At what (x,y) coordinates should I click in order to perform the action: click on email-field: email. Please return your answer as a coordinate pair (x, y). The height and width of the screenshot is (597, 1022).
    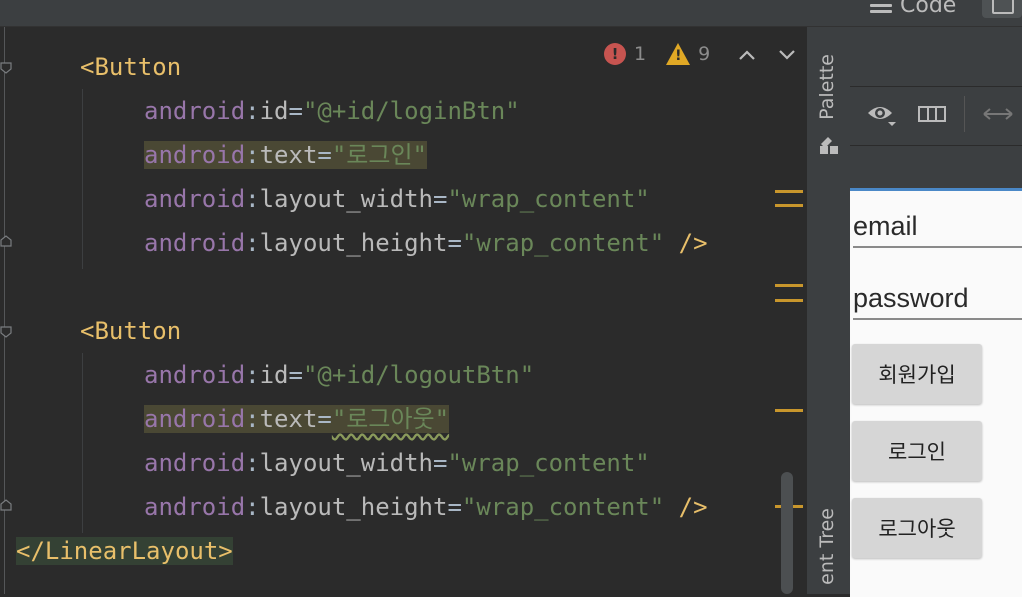
    Looking at the image, I should click on (937, 227).